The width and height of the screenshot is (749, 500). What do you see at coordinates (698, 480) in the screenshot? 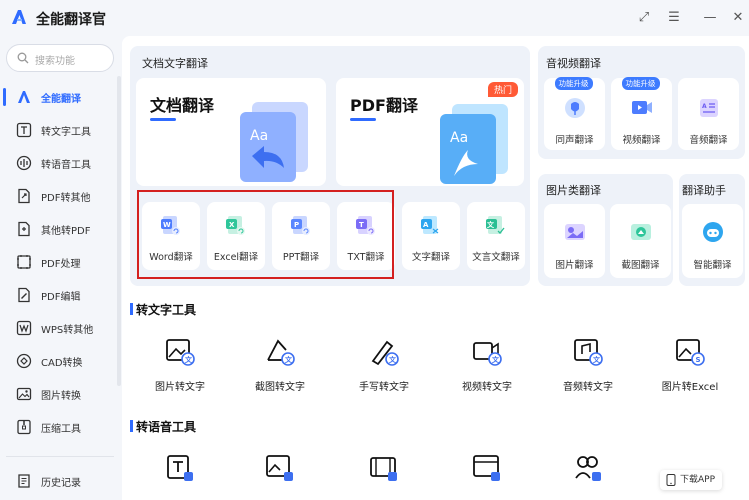
I see `download-app-label: 下载APP` at bounding box center [698, 480].